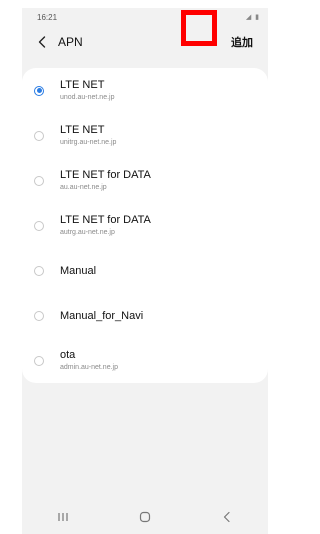 The image size is (320, 534). I want to click on apn-address: au.au-net.ne.jp, so click(83, 187).